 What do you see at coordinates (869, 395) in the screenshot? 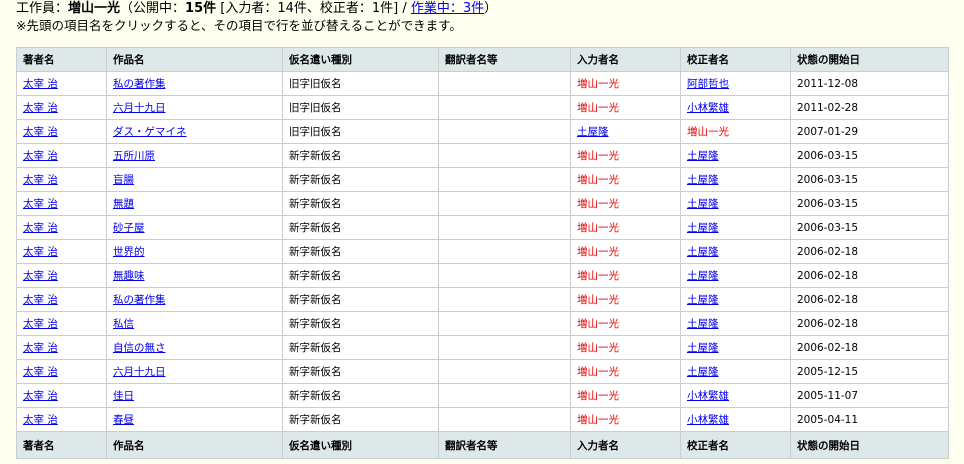
I see `date-cell: 2005-11-07` at bounding box center [869, 395].